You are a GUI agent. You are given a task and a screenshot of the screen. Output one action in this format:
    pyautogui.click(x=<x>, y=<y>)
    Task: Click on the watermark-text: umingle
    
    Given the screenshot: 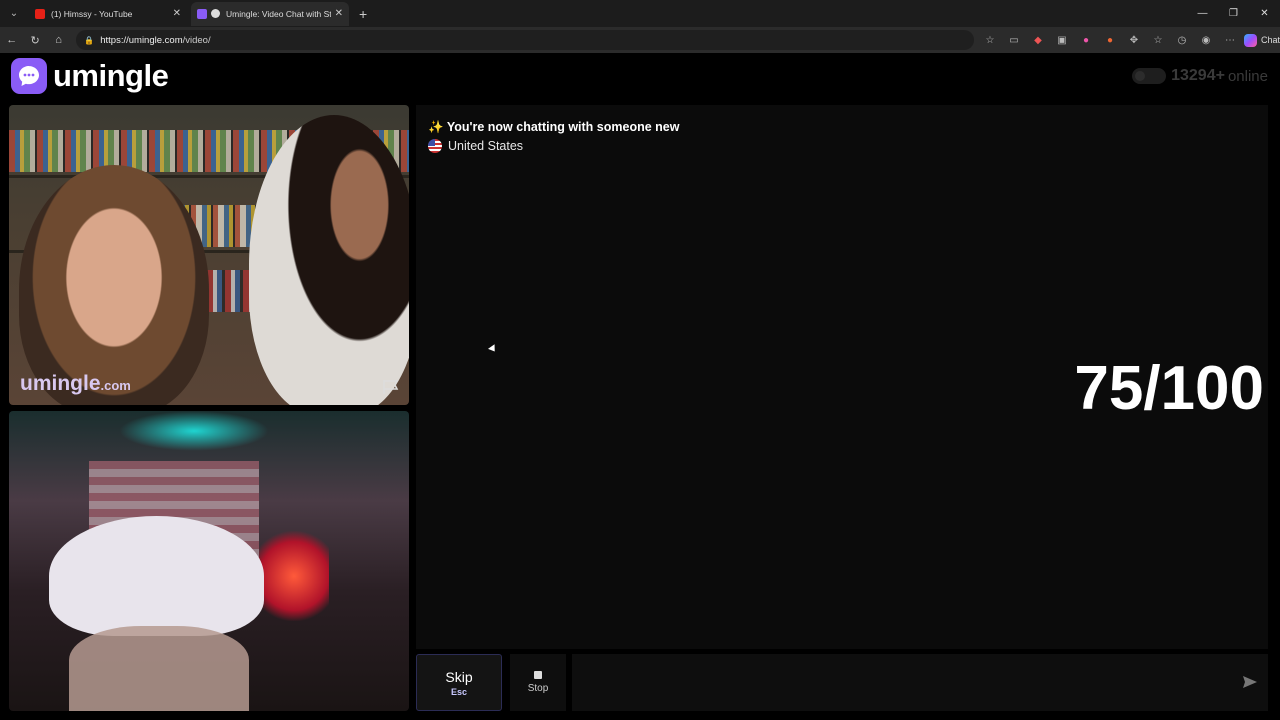 What is the action you would take?
    pyautogui.click(x=60, y=383)
    